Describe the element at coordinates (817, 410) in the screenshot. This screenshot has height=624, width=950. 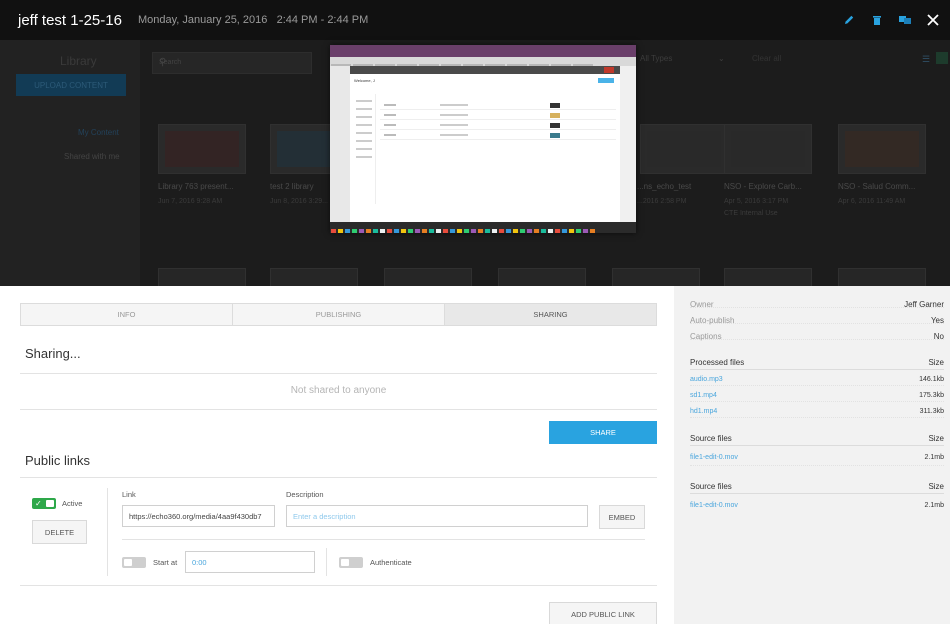
I see `file-row: hd1.mp4 311.3kb` at that location.